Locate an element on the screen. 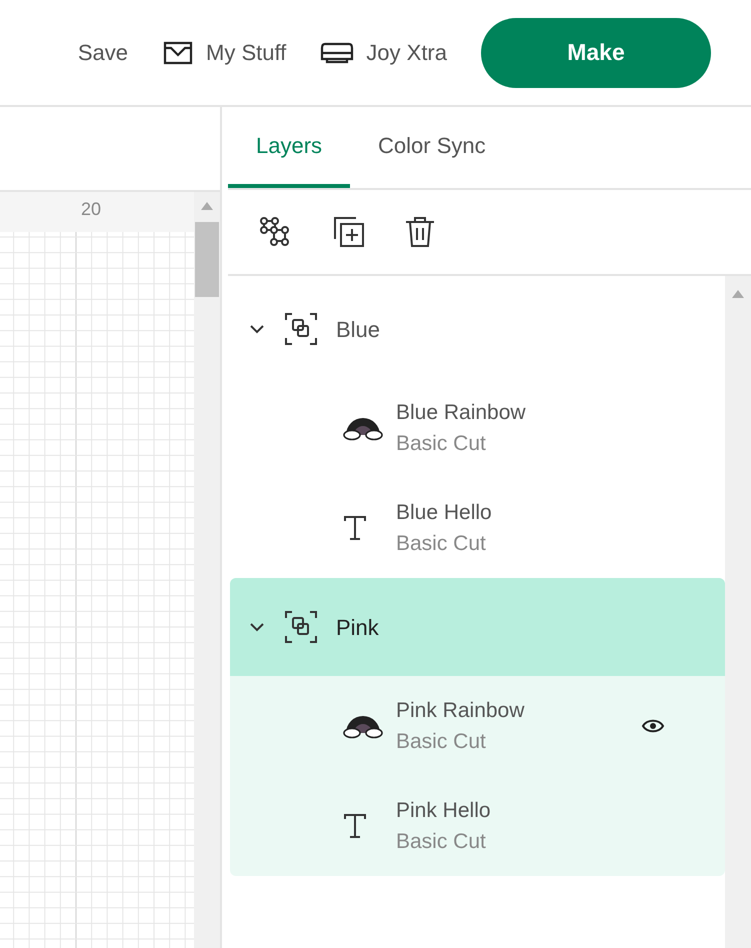 Image resolution: width=751 pixels, height=948 pixels. scrollbar-thumb is located at coordinates (207, 259).